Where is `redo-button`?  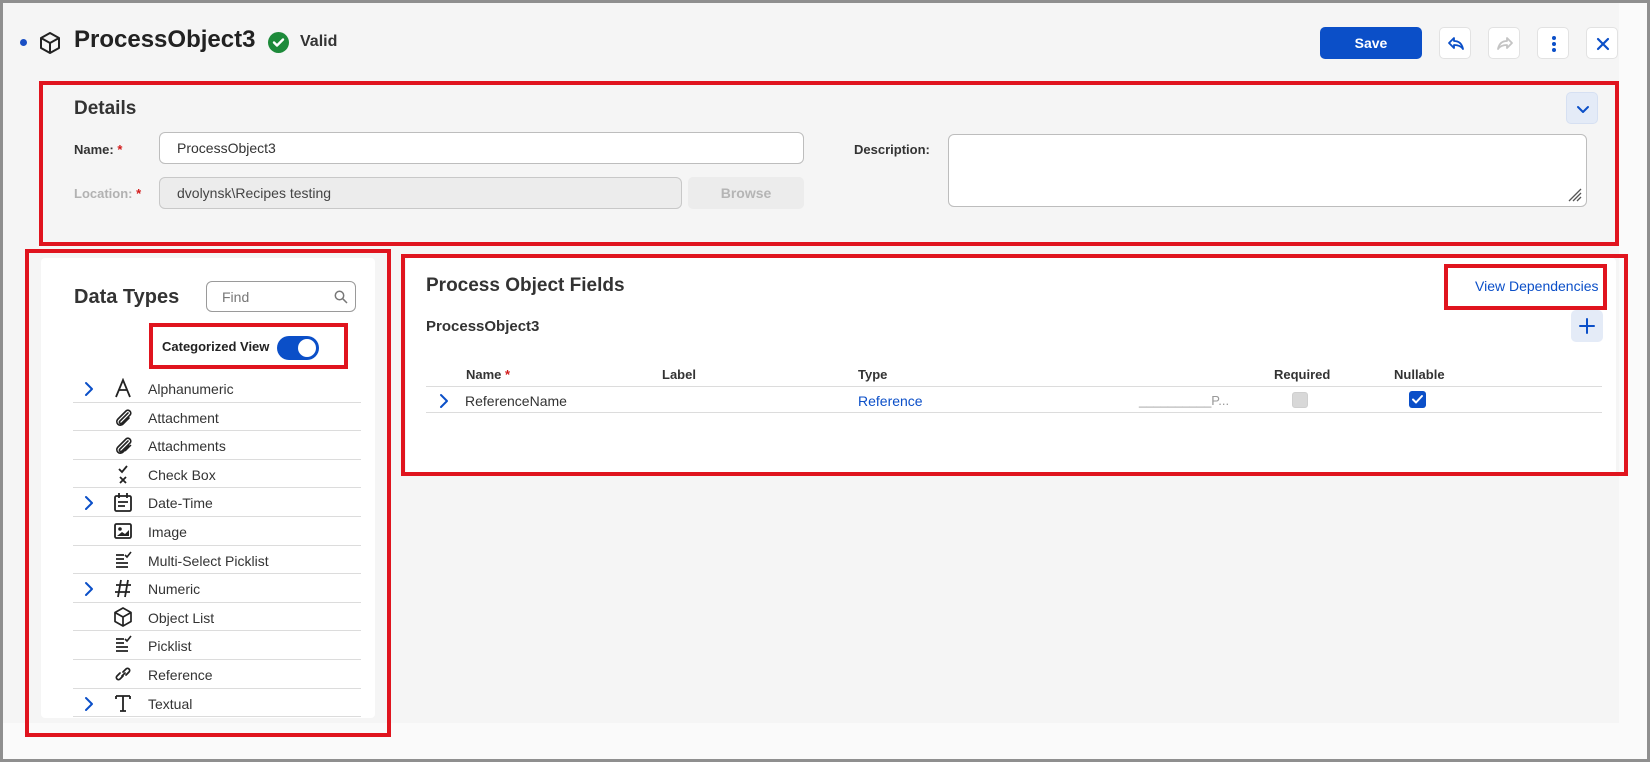
redo-button is located at coordinates (1504, 43).